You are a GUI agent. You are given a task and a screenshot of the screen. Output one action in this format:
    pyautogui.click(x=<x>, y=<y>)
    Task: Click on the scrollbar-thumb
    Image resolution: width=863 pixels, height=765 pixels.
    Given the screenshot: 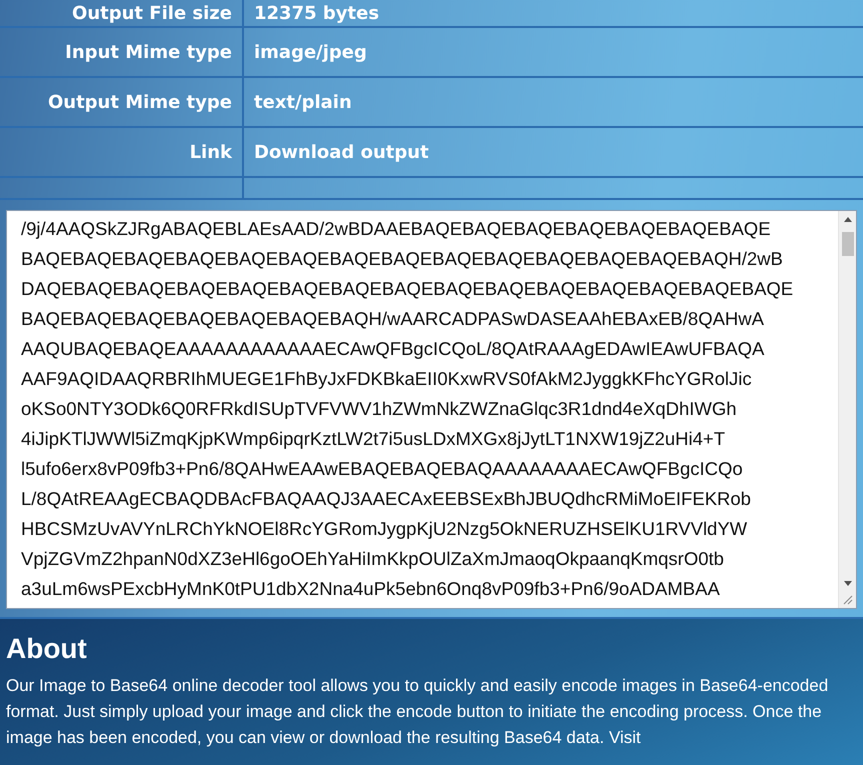 What is the action you would take?
    pyautogui.click(x=848, y=244)
    